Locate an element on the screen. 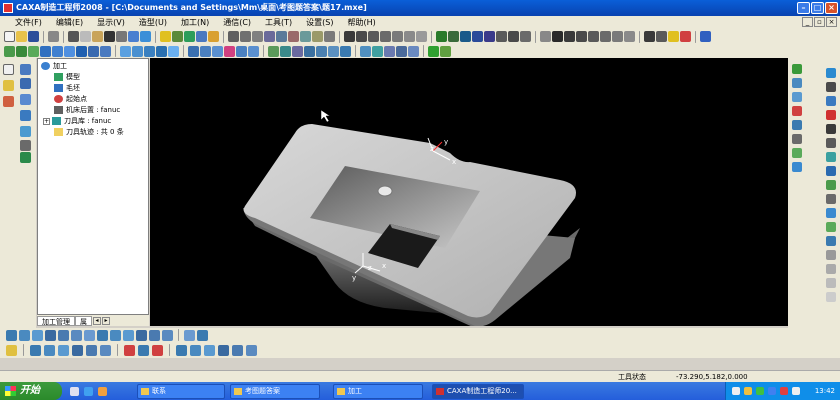 This screenshot has width=840, height=400. task-answers: 考图题答案 is located at coordinates (275, 391).